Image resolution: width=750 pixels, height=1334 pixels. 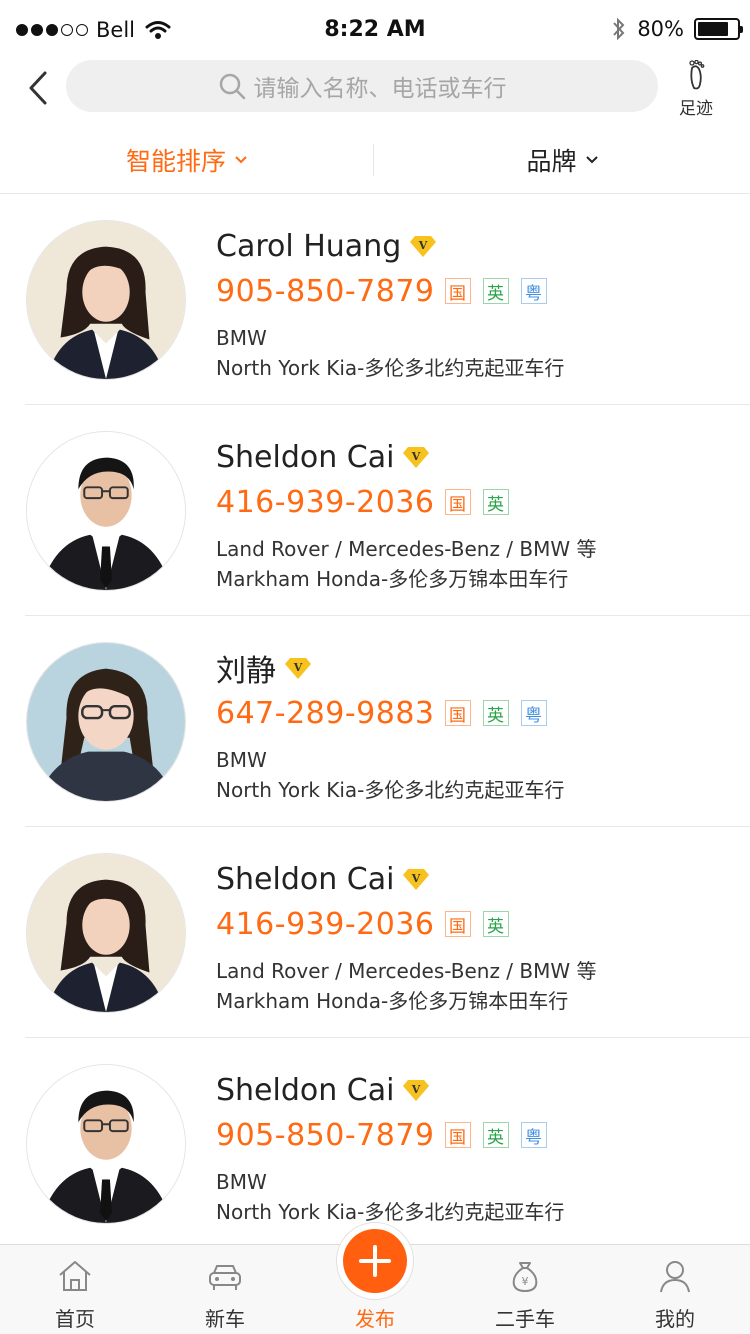 I want to click on search-input: 请输入名称、电话或车行, so click(x=362, y=86).